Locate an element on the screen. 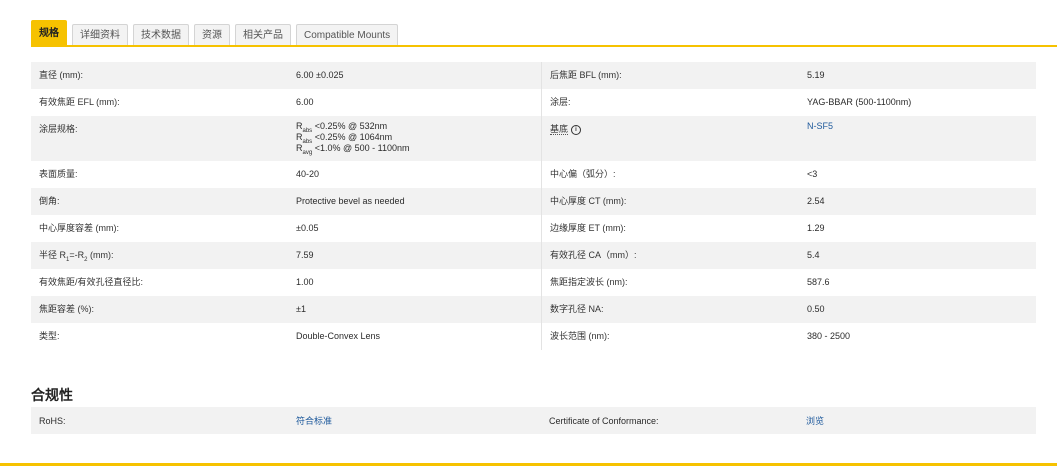 This screenshot has height=468, width=1057. tab-underline is located at coordinates (544, 46).